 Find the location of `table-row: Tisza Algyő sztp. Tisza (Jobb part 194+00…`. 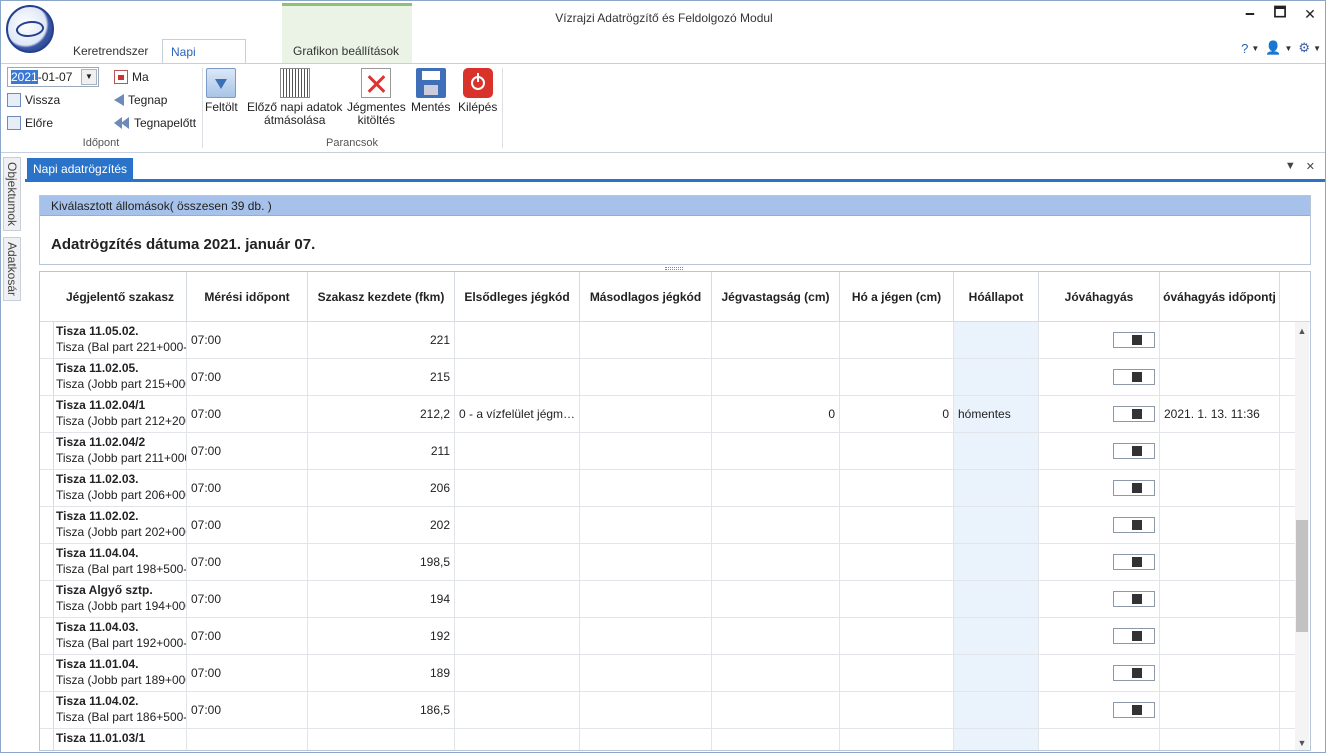

table-row: Tisza Algyő sztp. Tisza (Jobb part 194+00… is located at coordinates (668, 599).